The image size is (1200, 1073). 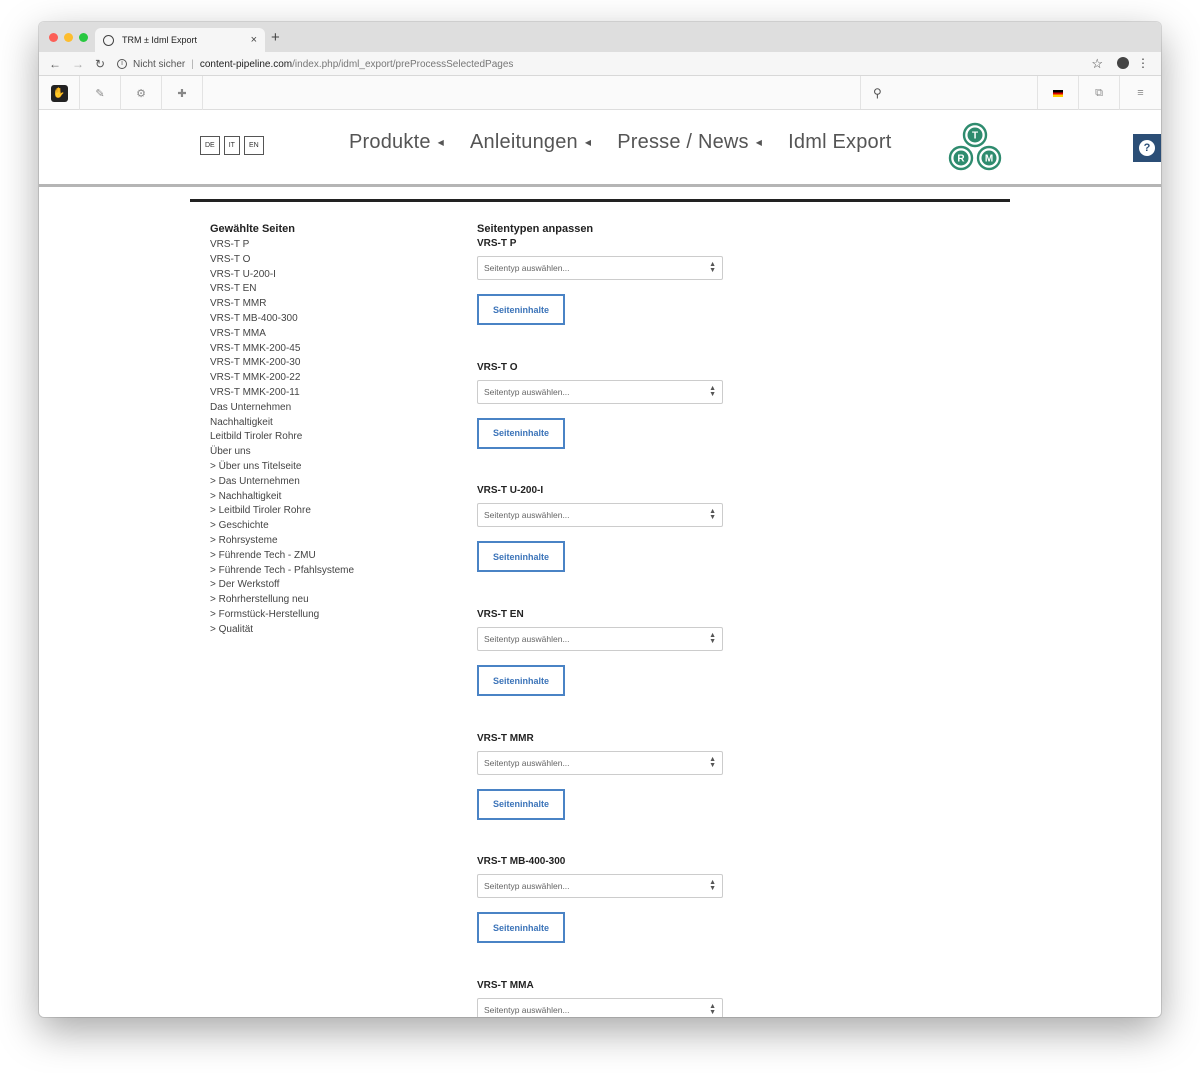 What do you see at coordinates (232, 629) in the screenshot?
I see `selected-page-item: > Qualität` at bounding box center [232, 629].